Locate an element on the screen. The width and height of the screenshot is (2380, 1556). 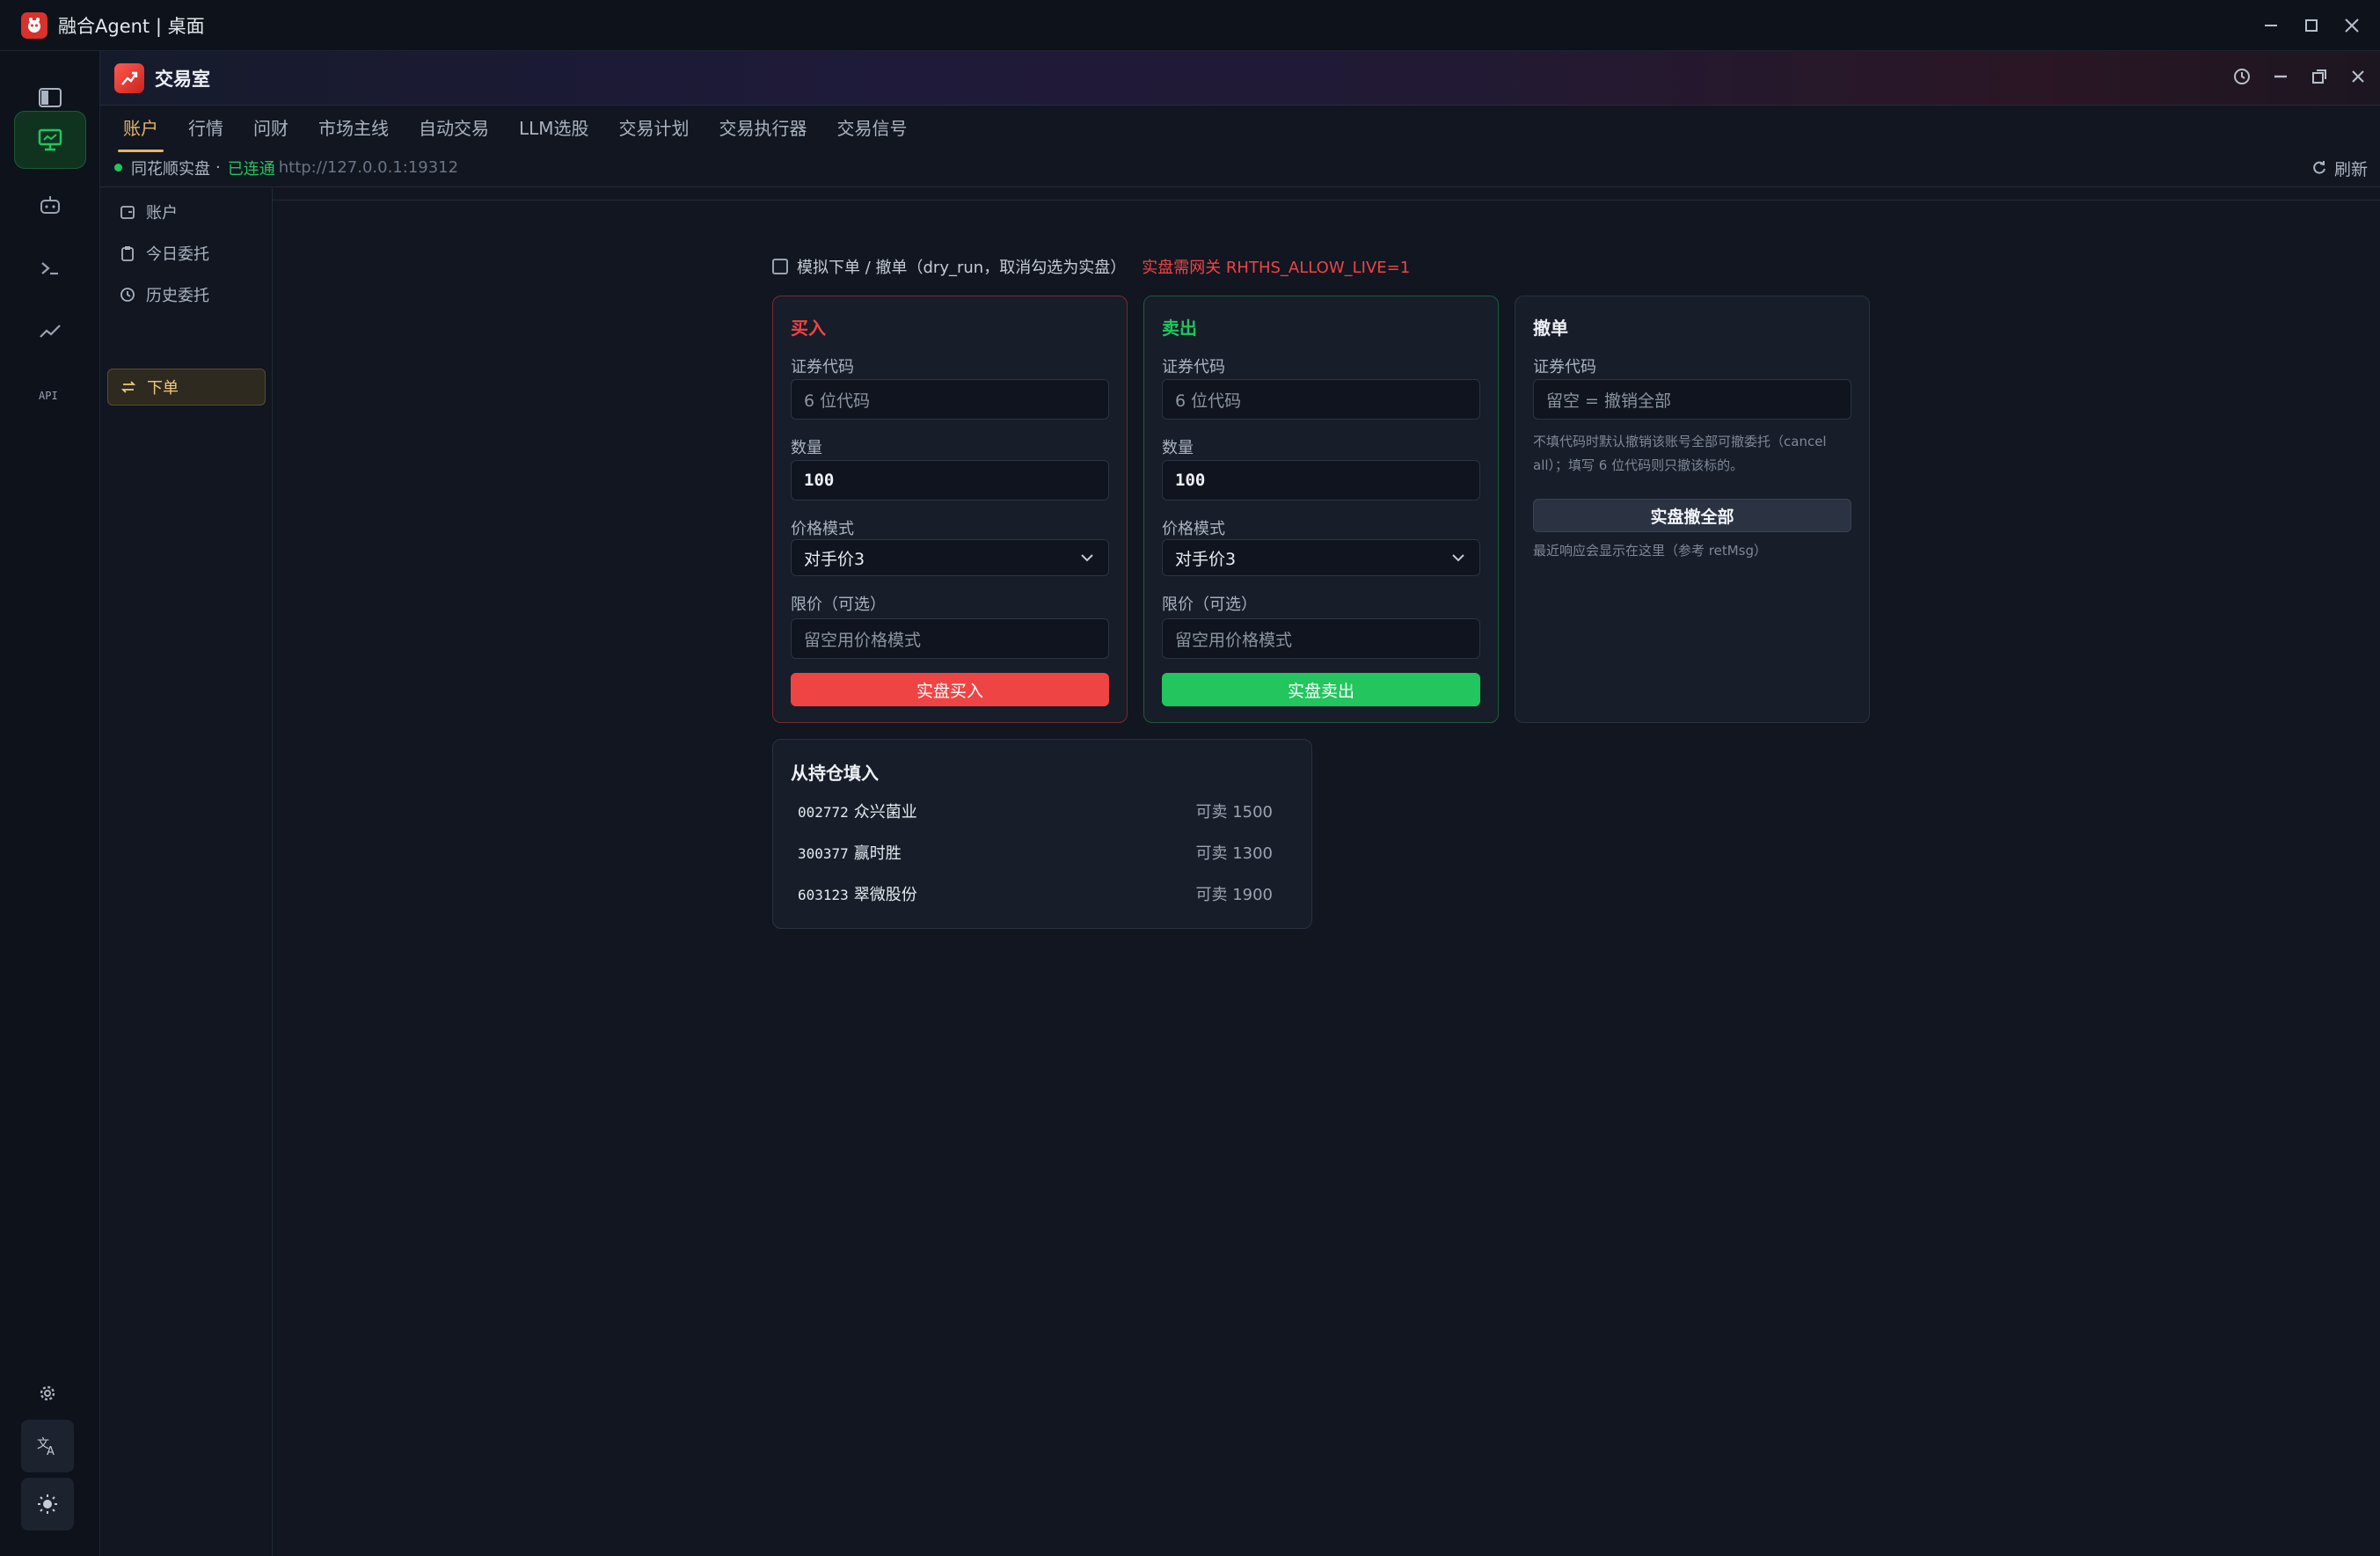
holding-available: 可卖 1900 is located at coordinates (1234, 895).